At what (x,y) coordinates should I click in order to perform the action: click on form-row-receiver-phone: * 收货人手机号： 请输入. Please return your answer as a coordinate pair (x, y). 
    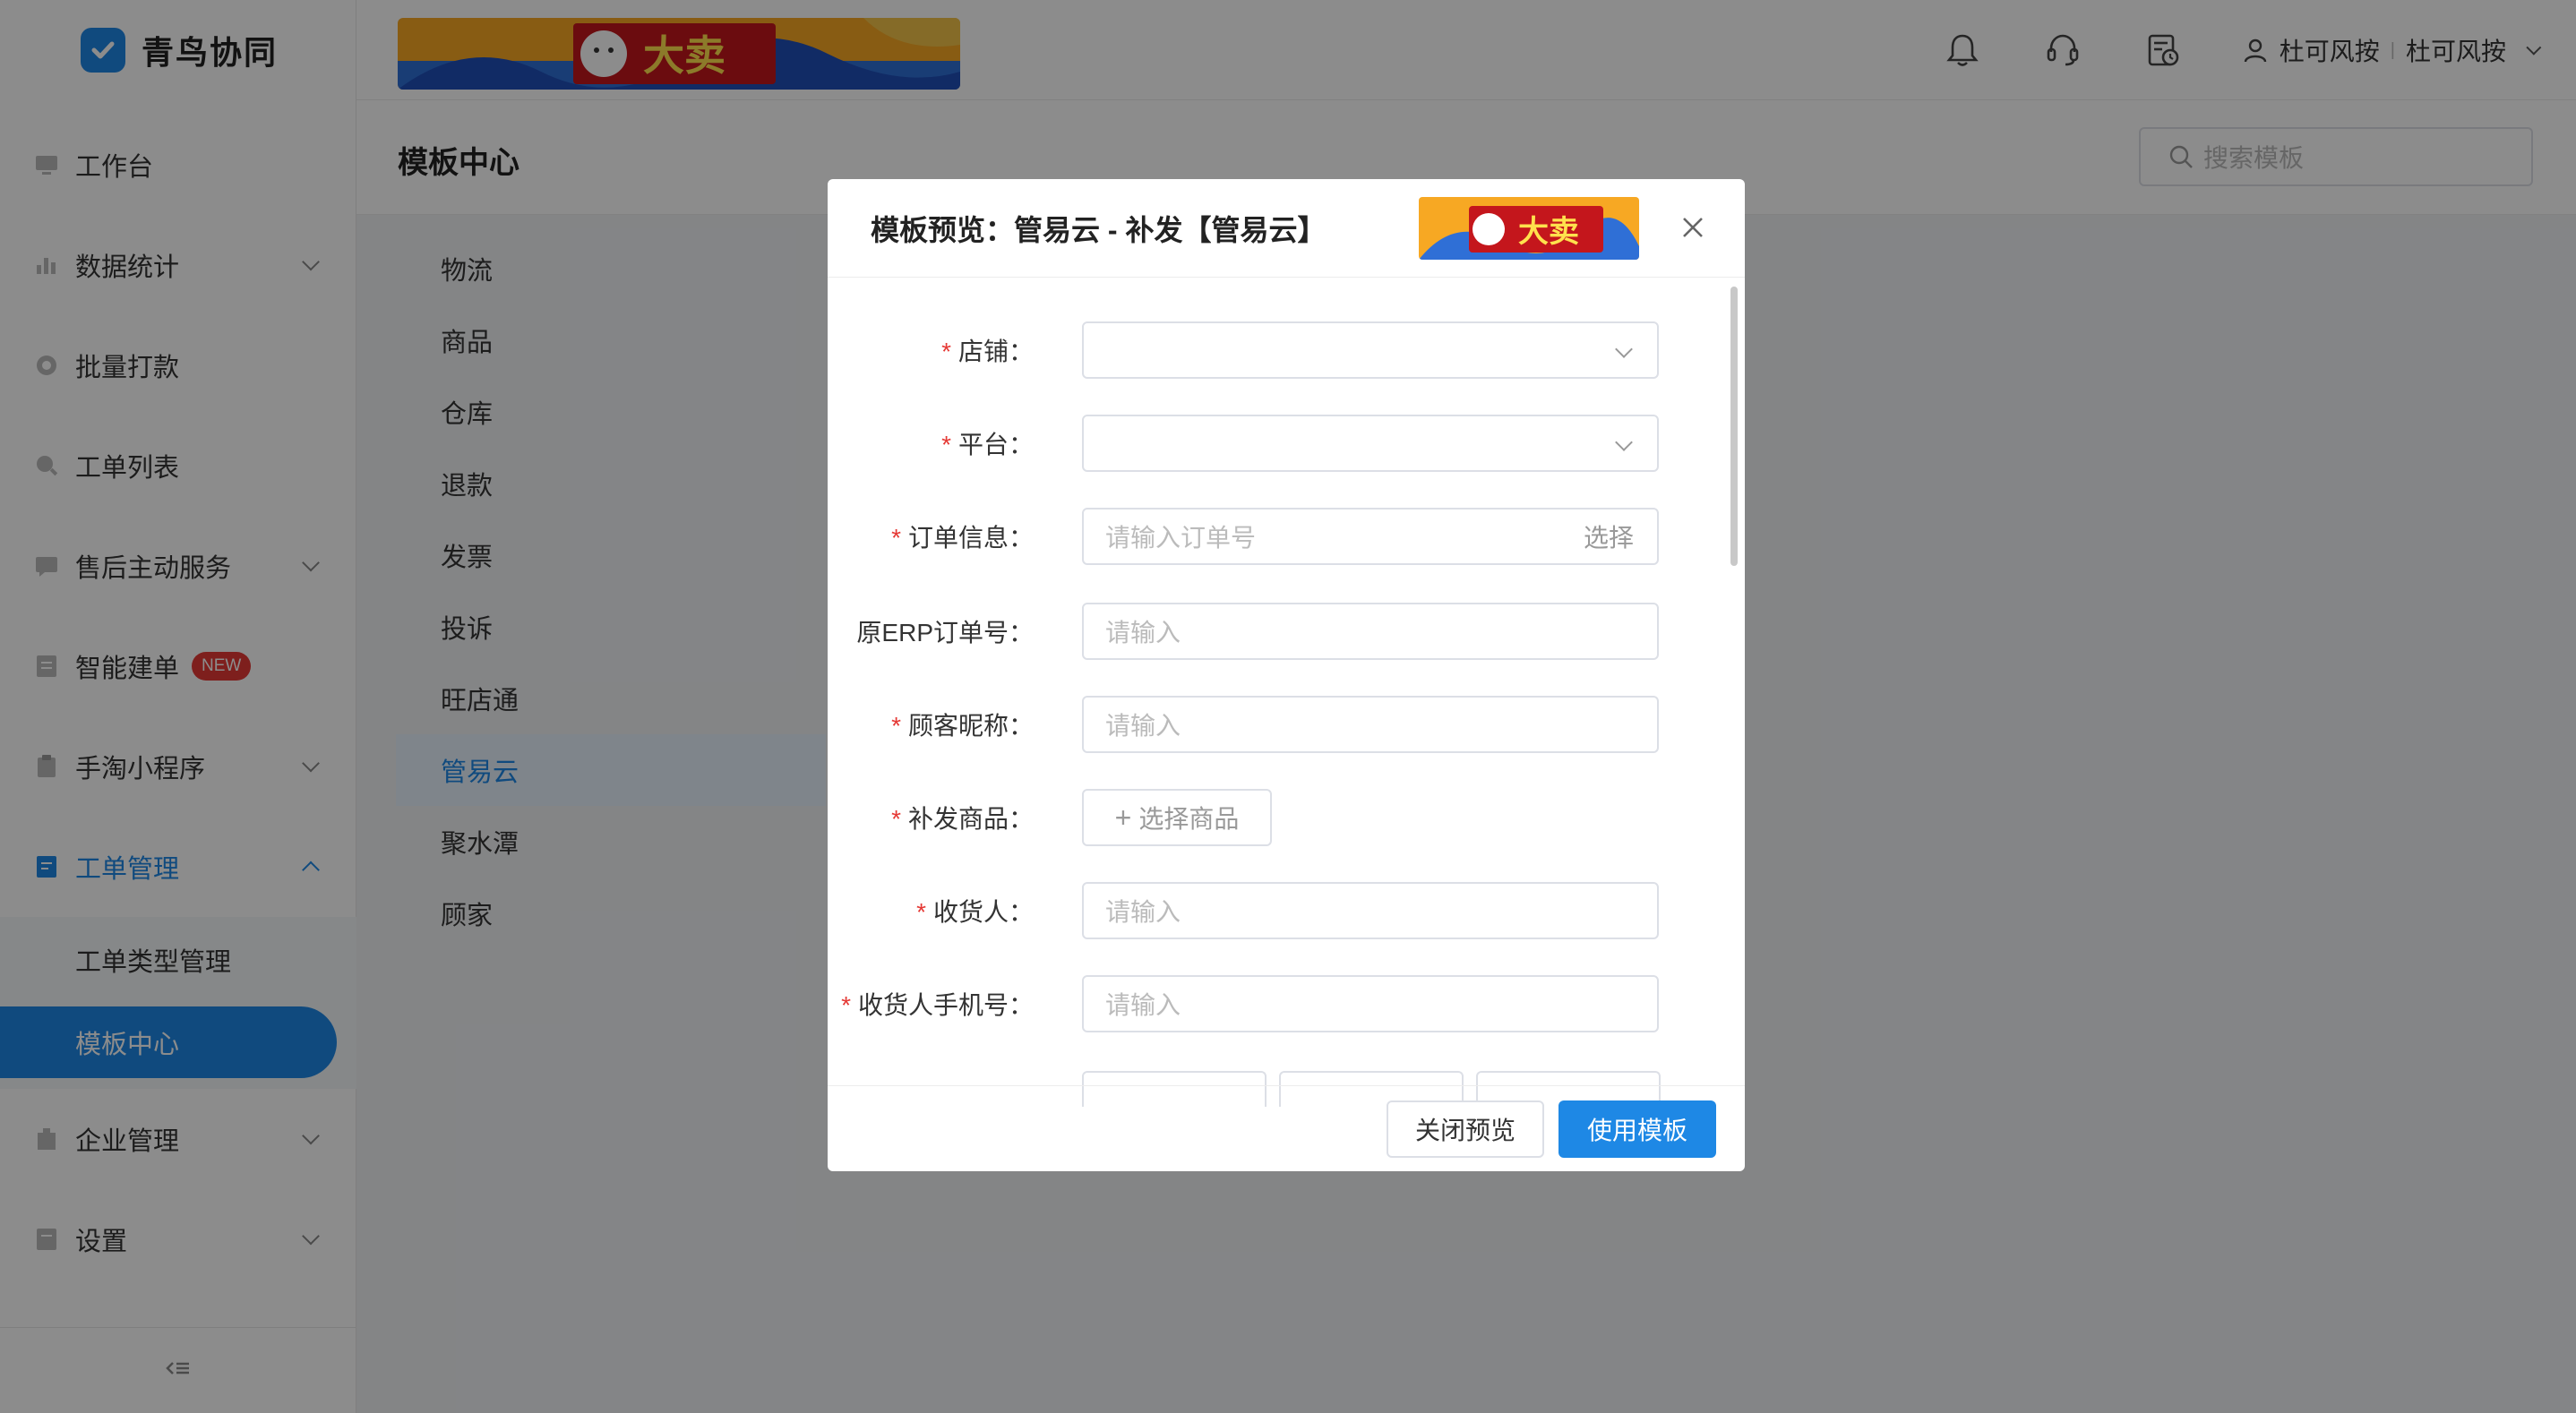
    Looking at the image, I should click on (1275, 1003).